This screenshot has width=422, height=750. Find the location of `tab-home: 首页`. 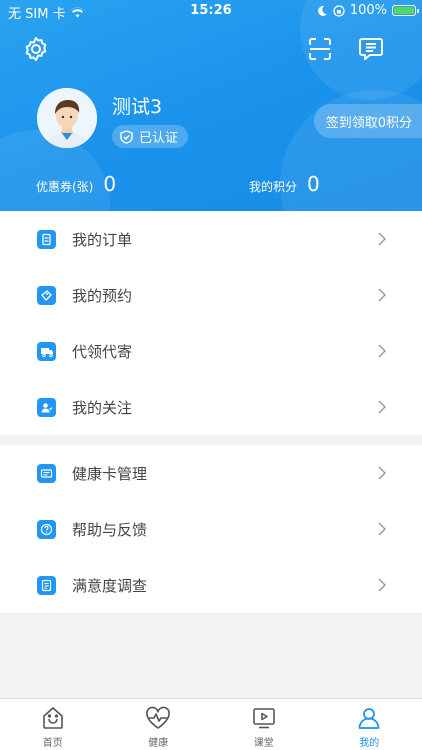

tab-home: 首页 is located at coordinates (53, 724).